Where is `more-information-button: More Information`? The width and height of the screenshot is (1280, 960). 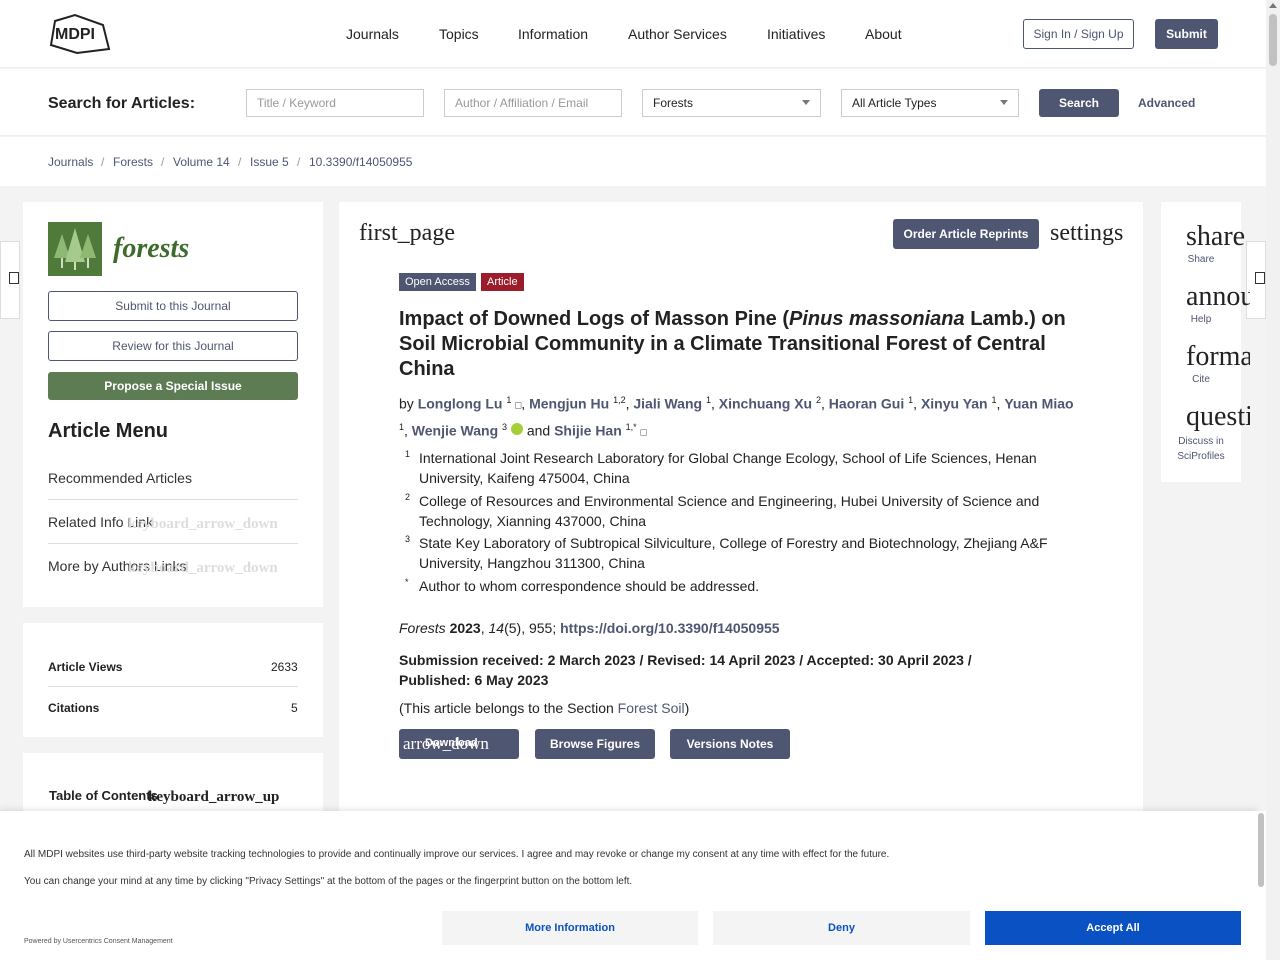 more-information-button: More Information is located at coordinates (570, 928).